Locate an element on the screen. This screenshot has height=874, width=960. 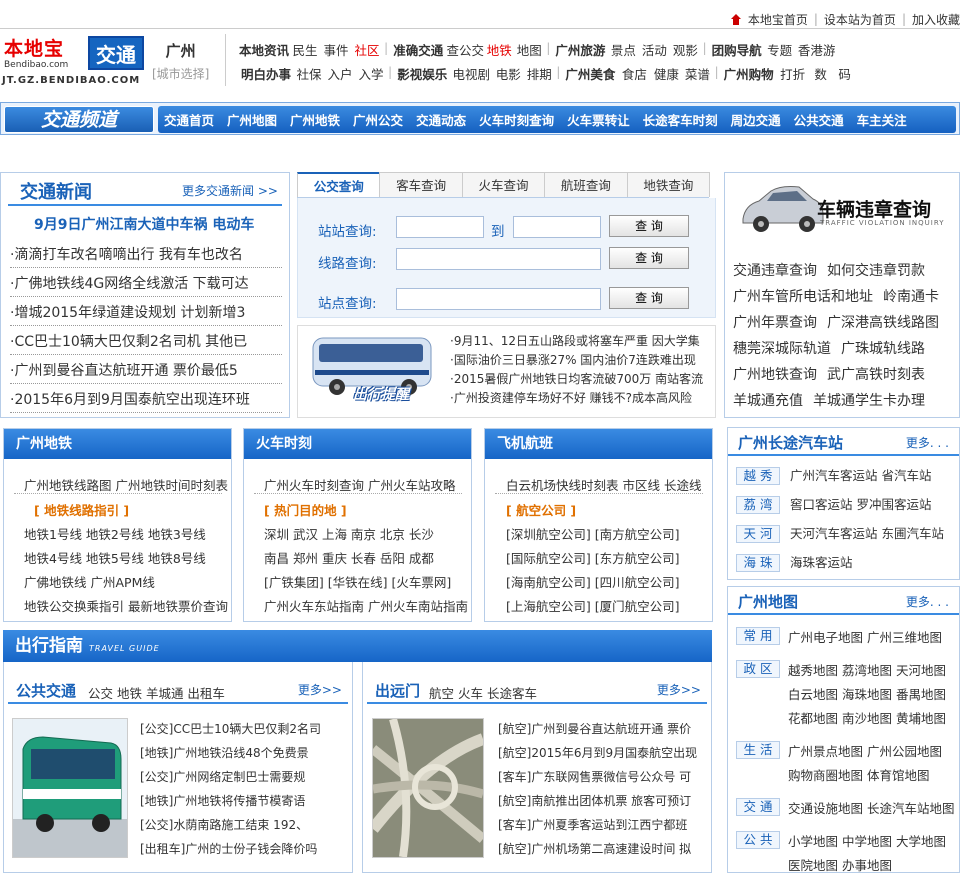
nav-link-11: 观影 is located at coordinates (685, 49).